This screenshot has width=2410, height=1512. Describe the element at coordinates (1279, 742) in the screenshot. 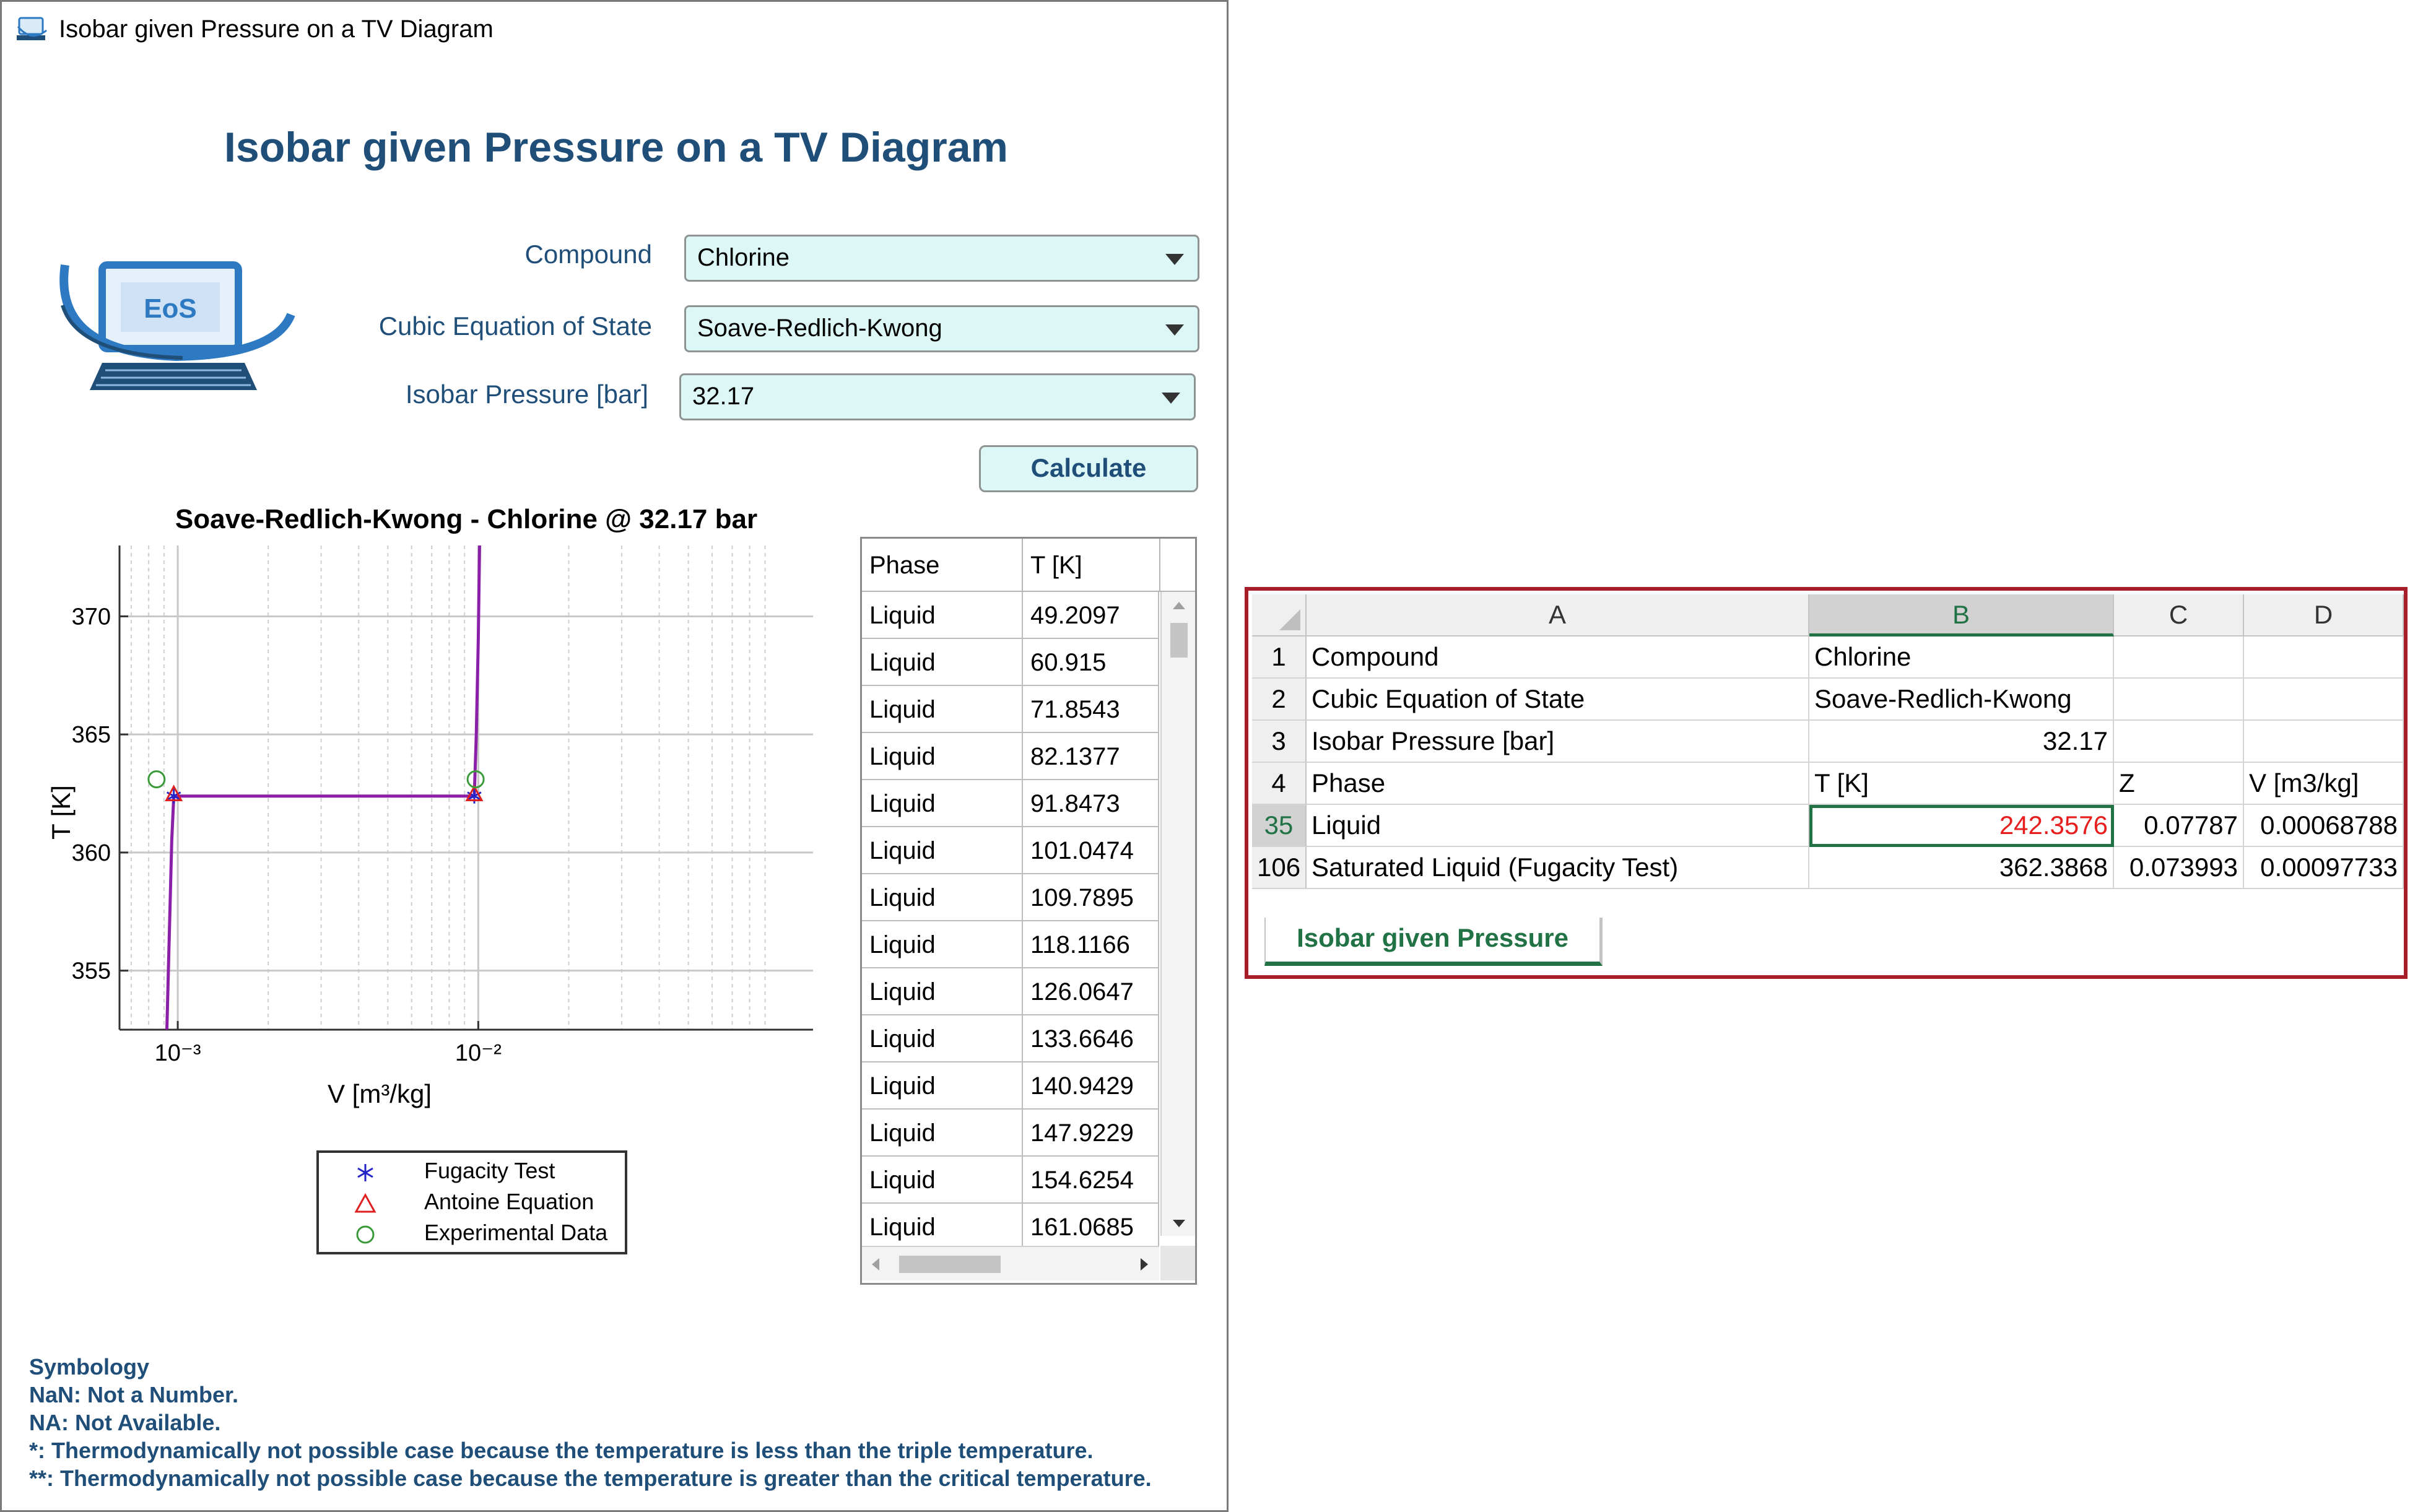

I see `row-header: 3` at that location.